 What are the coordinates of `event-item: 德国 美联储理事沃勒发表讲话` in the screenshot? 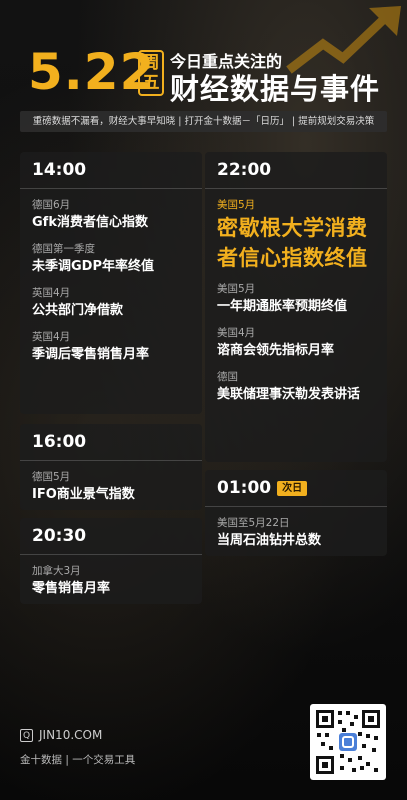 It's located at (296, 387).